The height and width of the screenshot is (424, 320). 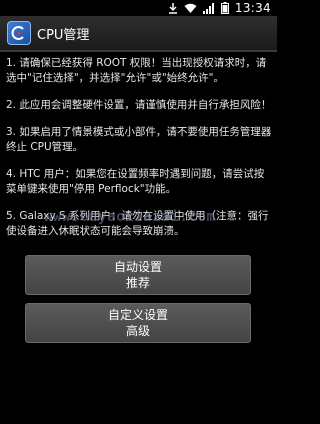 What do you see at coordinates (138, 8) in the screenshot?
I see `status-bar: 13:34` at bounding box center [138, 8].